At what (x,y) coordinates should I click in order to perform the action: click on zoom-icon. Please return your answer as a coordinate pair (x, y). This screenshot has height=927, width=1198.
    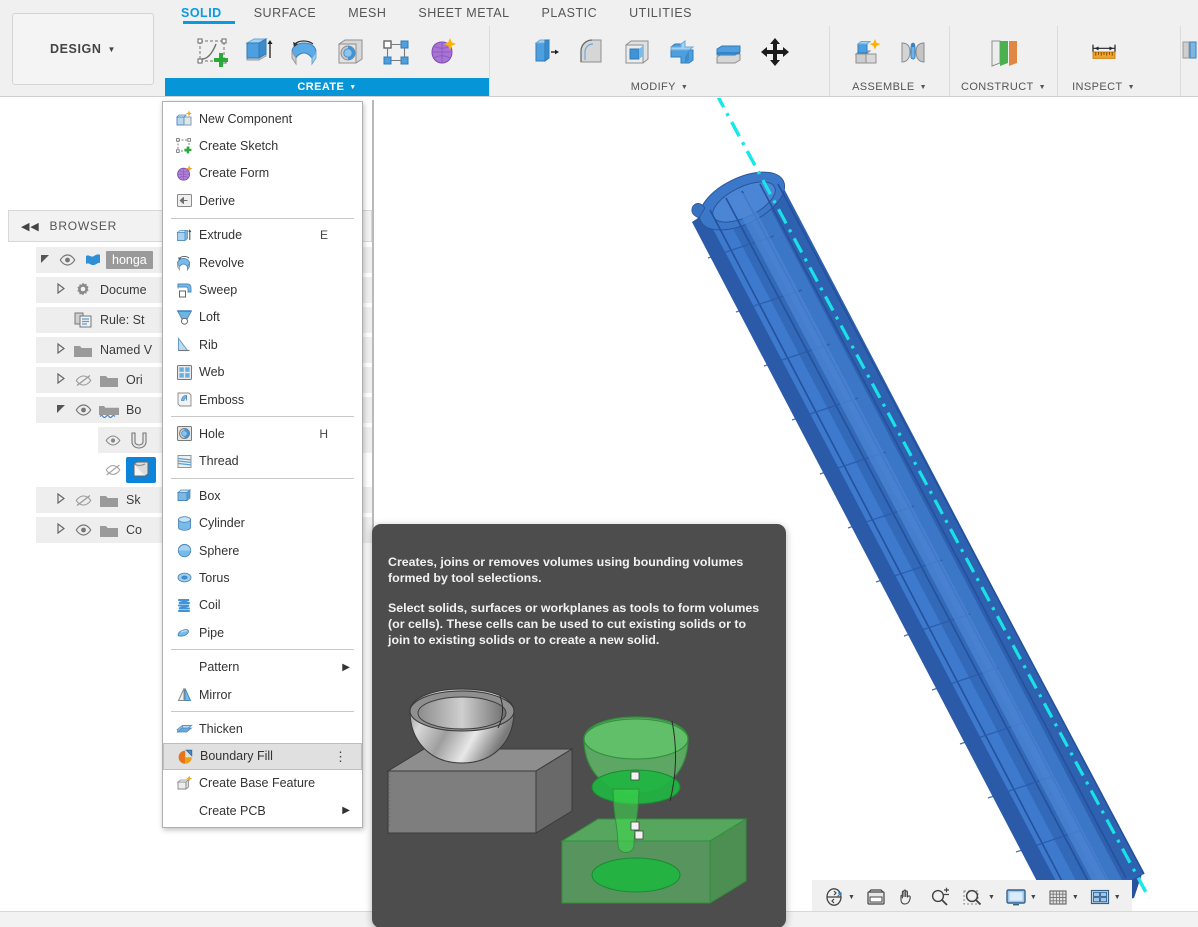
    Looking at the image, I should click on (940, 897).